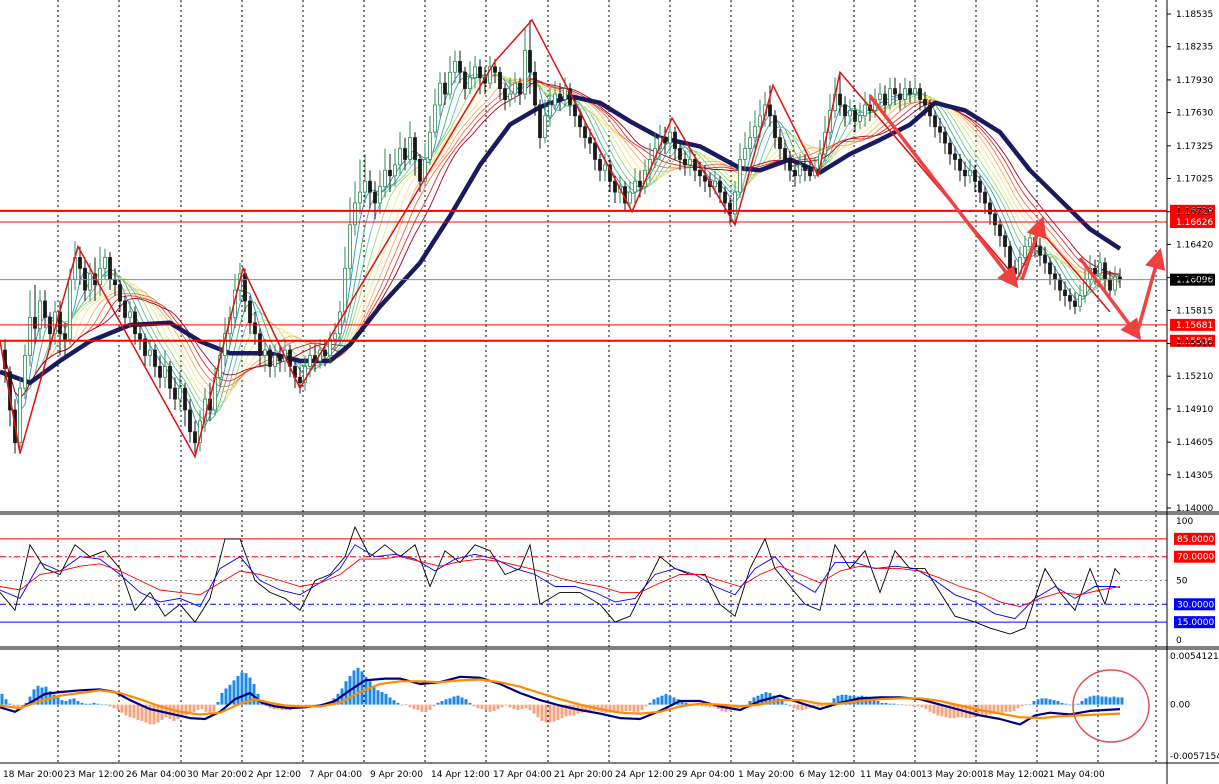  What do you see at coordinates (1194, 509) in the screenshot?
I see `y-tick-label: 1.14000` at bounding box center [1194, 509].